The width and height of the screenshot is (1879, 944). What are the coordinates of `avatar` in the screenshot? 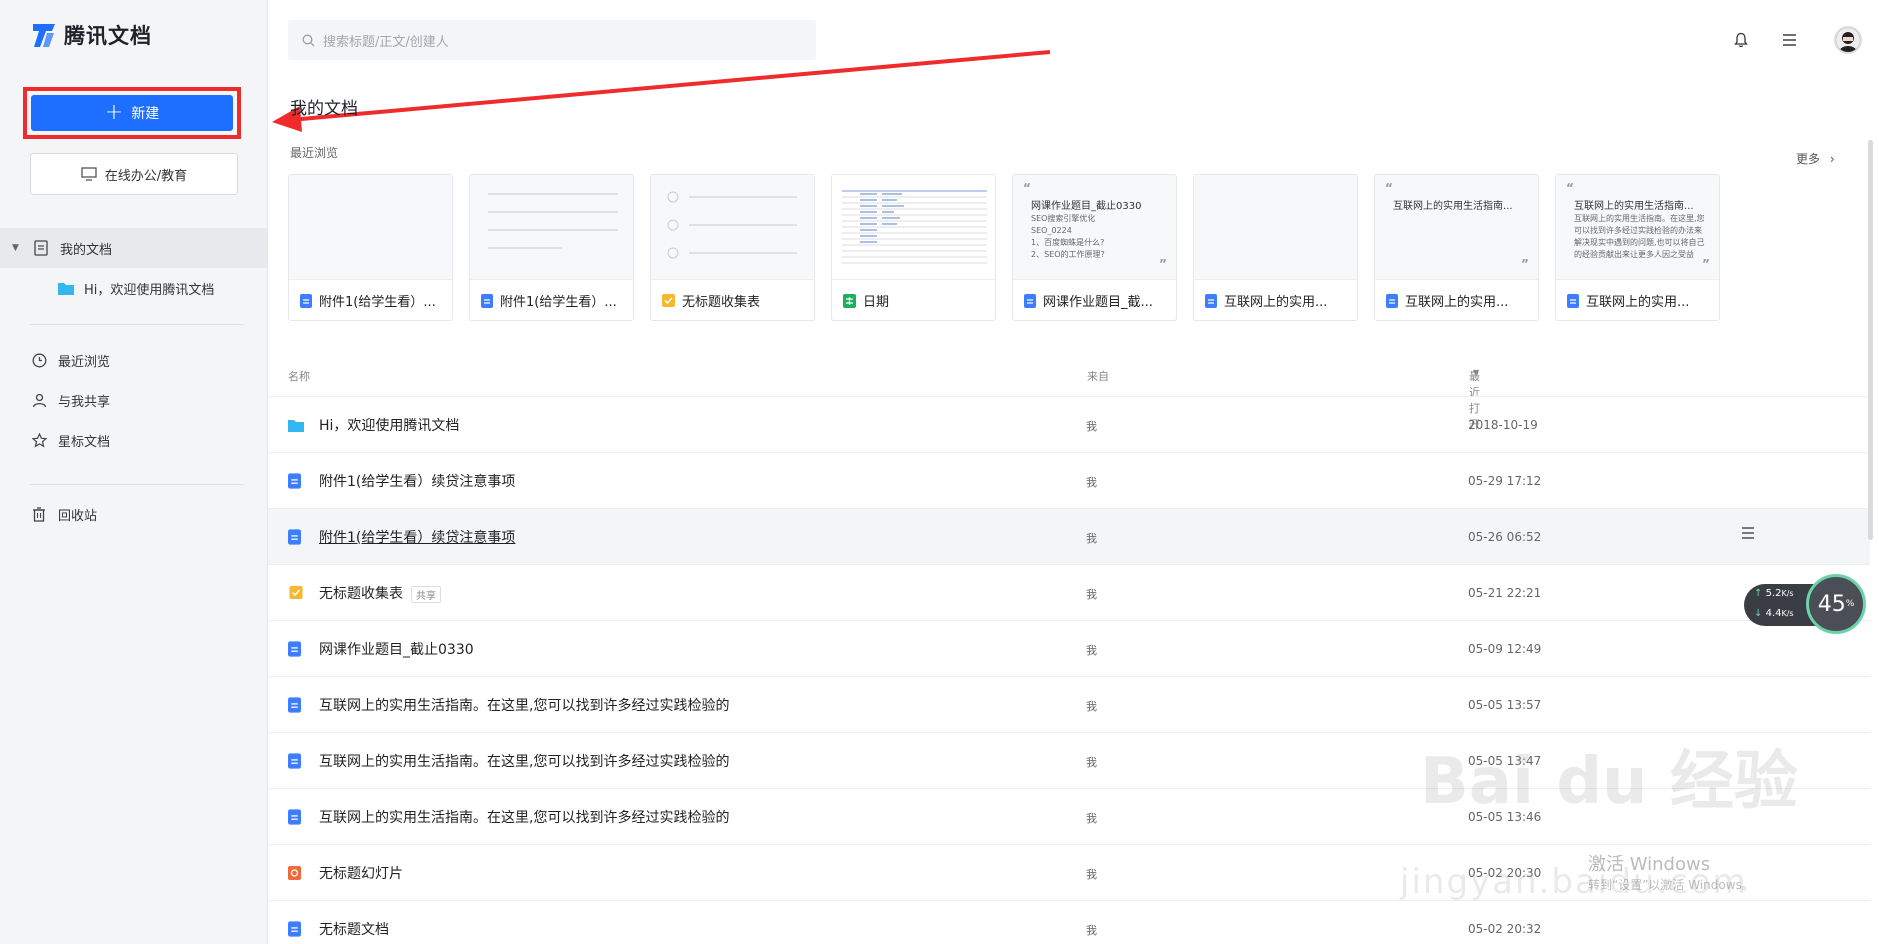 It's located at (1848, 40).